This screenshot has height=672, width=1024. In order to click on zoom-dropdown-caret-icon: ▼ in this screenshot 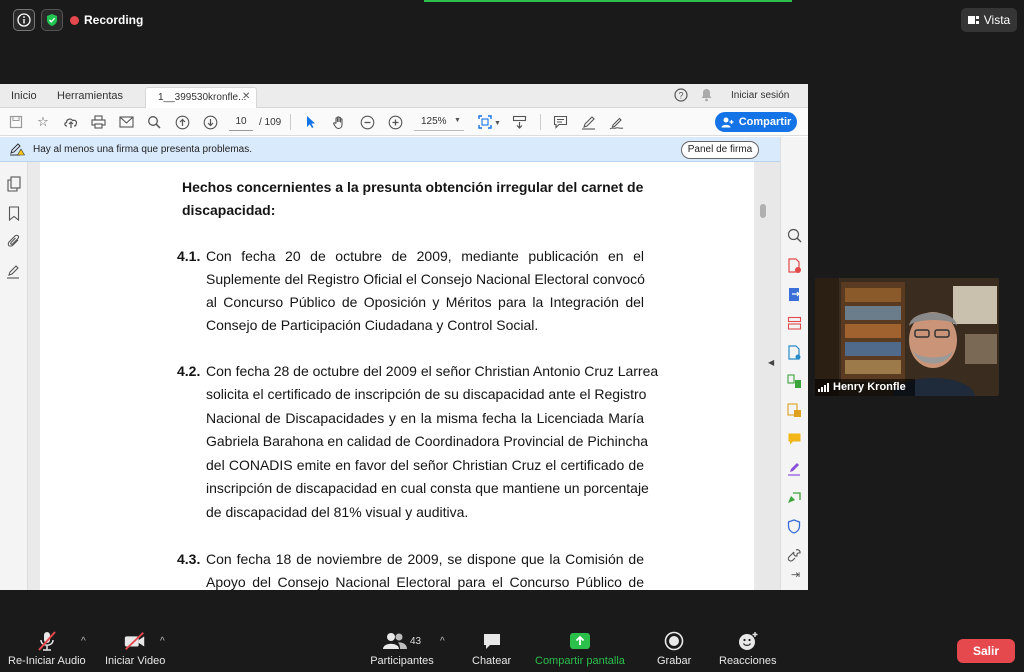, I will do `click(457, 120)`.